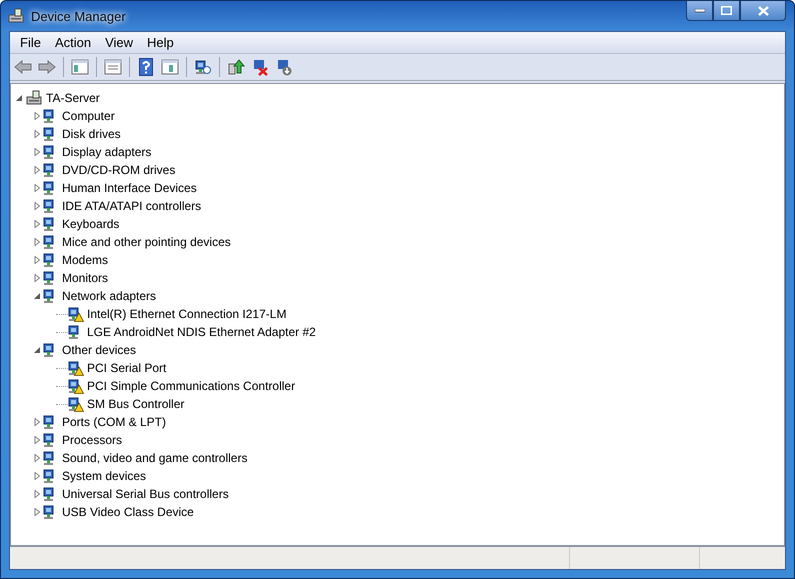 This screenshot has height=579, width=795. Describe the element at coordinates (85, 278) in the screenshot. I see `tree-item: Monitors` at that location.